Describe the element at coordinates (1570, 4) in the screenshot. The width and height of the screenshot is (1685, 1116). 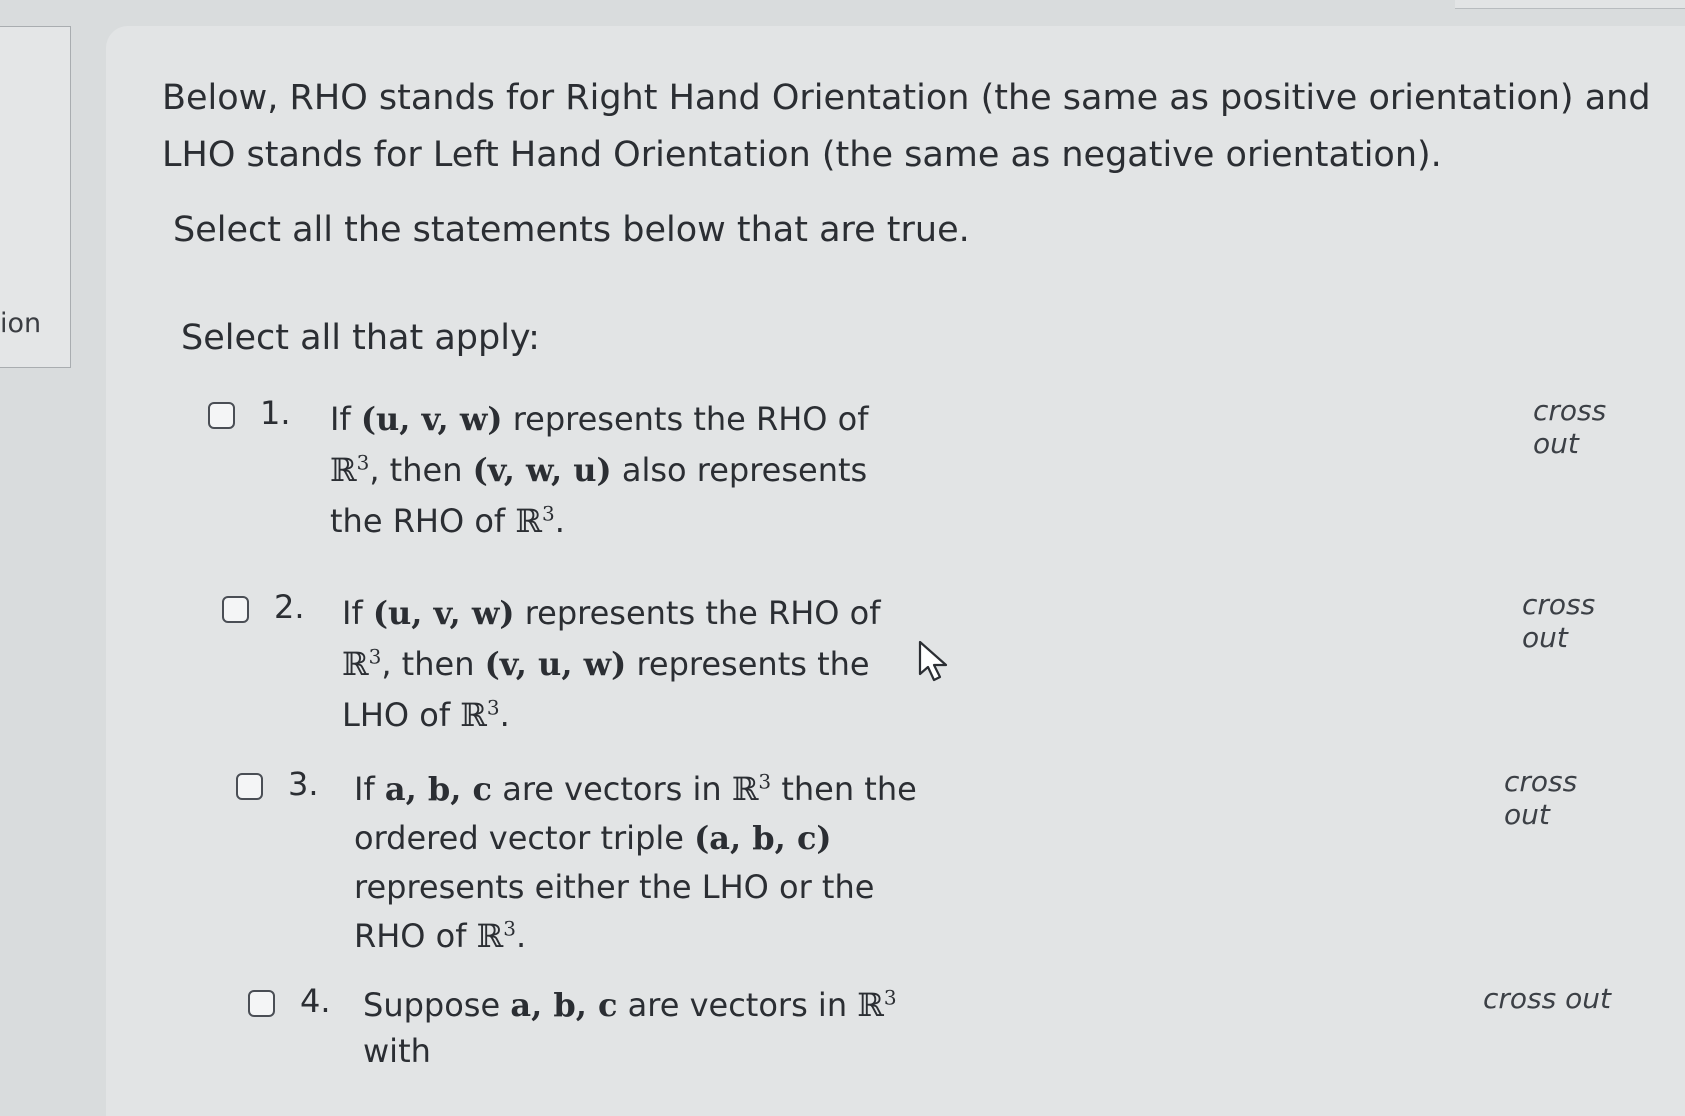
I see `top-edge-bar` at that location.